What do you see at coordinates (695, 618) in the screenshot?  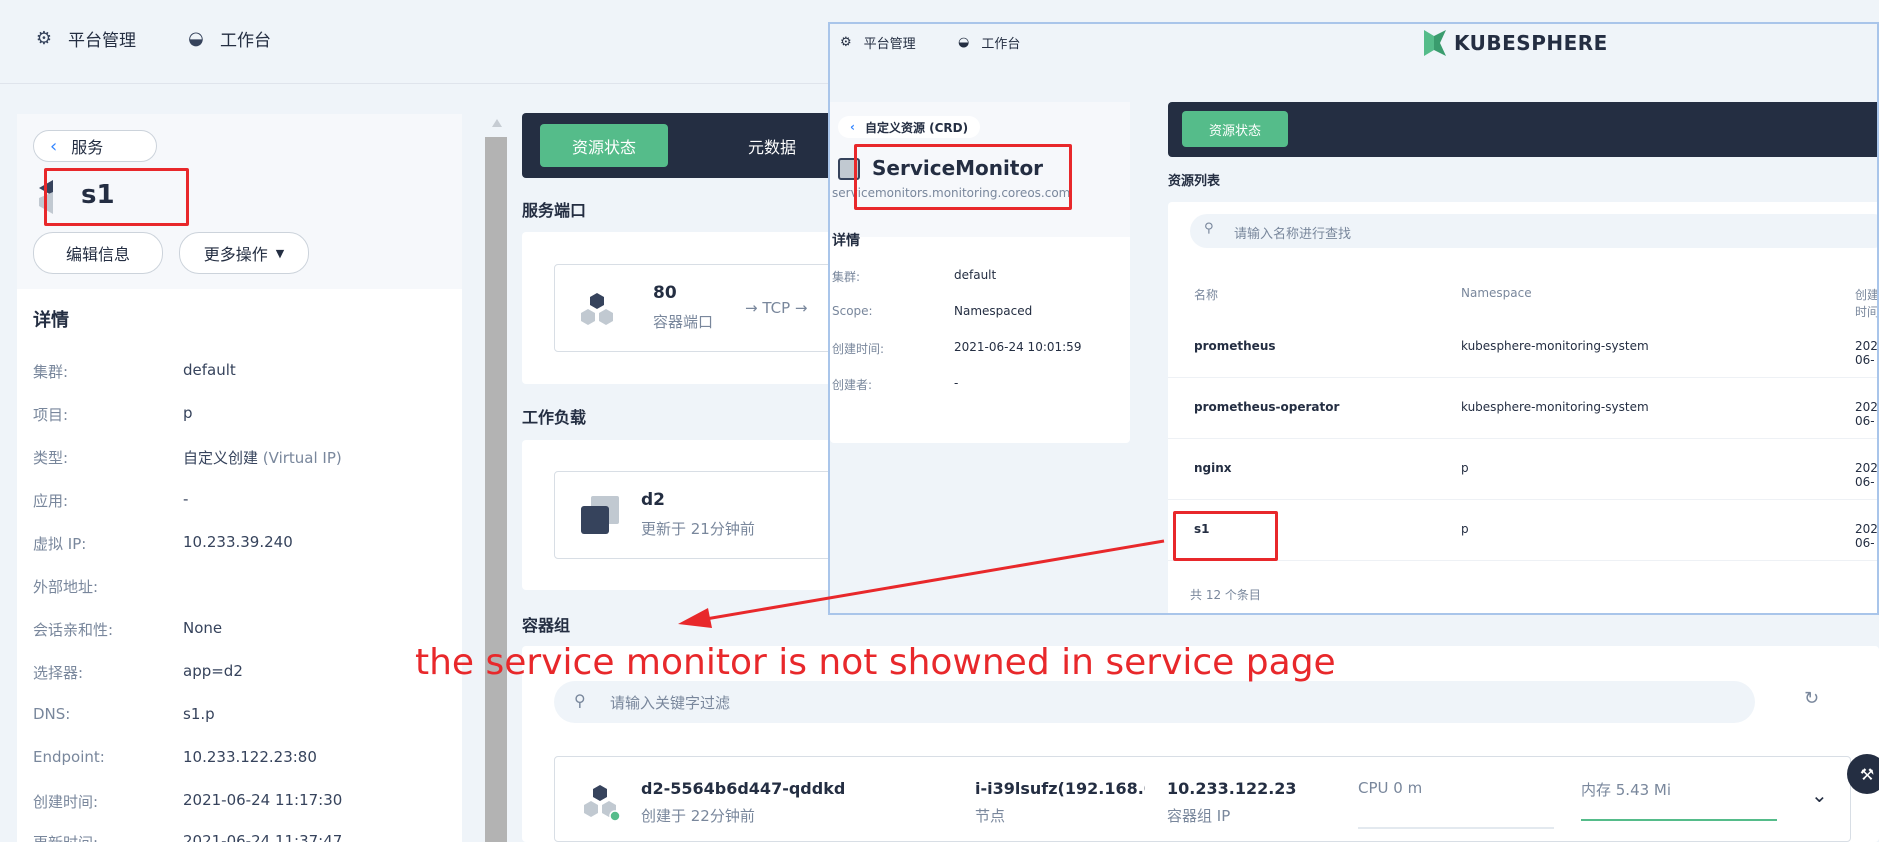 I see `arrow-head` at bounding box center [695, 618].